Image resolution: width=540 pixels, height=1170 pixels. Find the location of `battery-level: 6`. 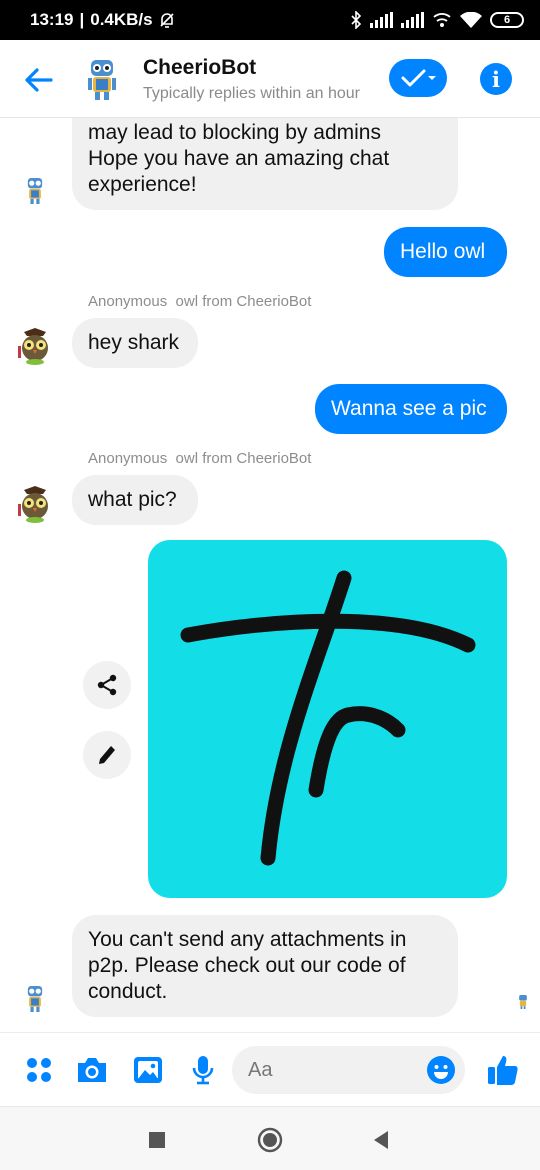

battery-level: 6 is located at coordinates (507, 20).